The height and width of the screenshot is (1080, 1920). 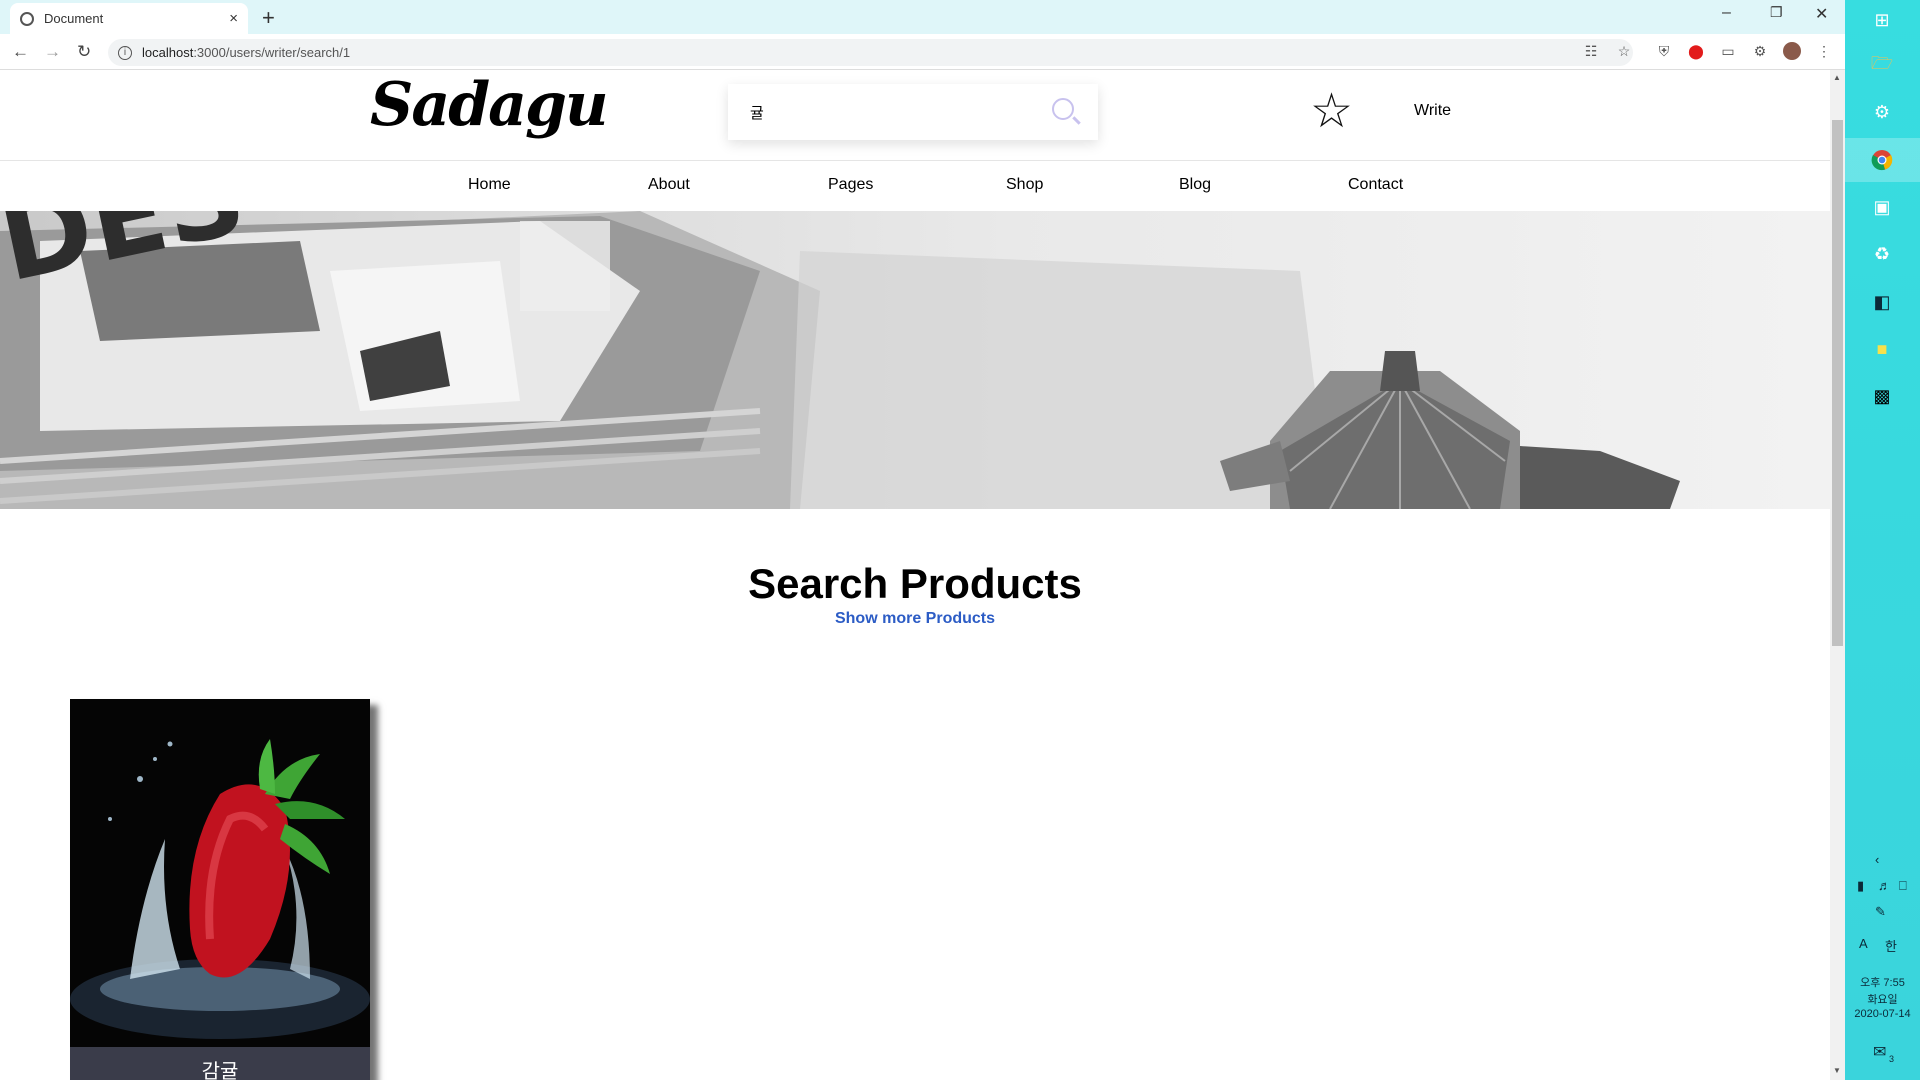 I want to click on nav-item-pages: Pages, so click(x=850, y=185).